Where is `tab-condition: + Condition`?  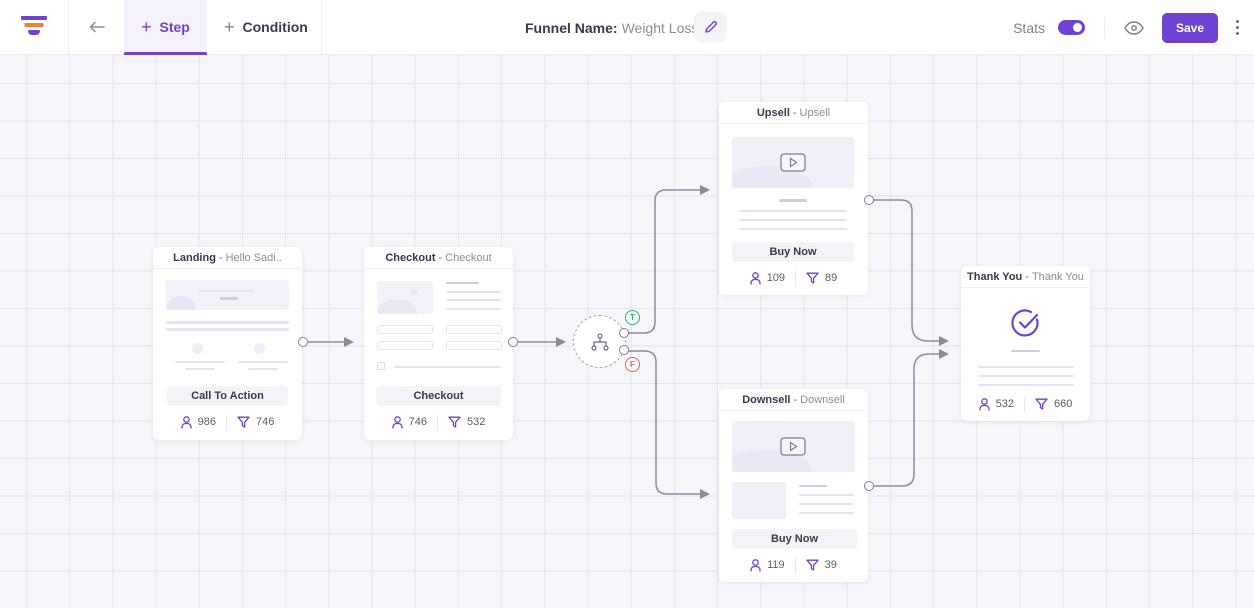 tab-condition: + Condition is located at coordinates (264, 27).